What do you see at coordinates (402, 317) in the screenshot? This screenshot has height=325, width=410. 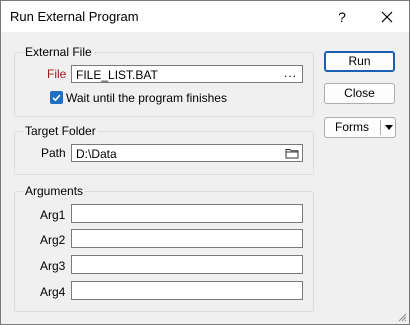 I see `resize-grip-icon` at bounding box center [402, 317].